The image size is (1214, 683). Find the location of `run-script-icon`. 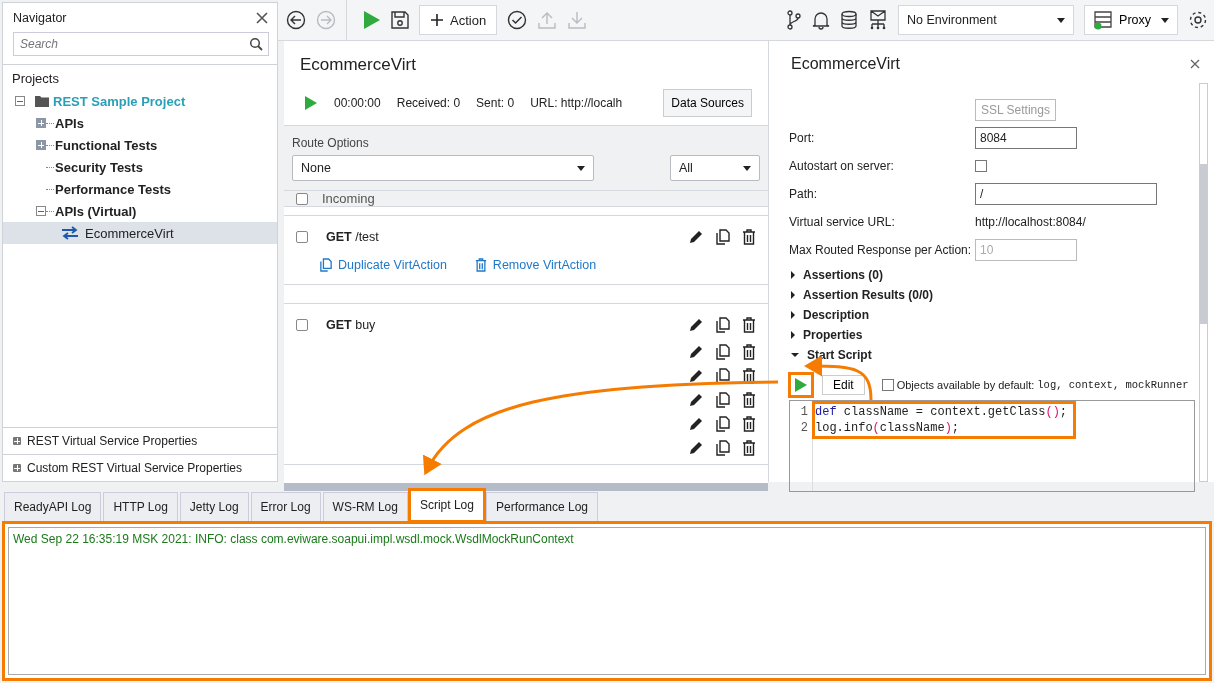

run-script-icon is located at coordinates (801, 385).